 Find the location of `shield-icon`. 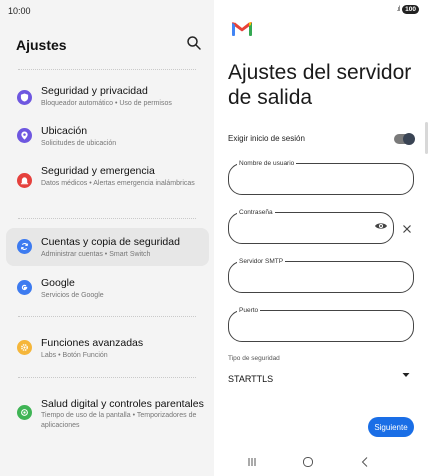

shield-icon is located at coordinates (24, 97).